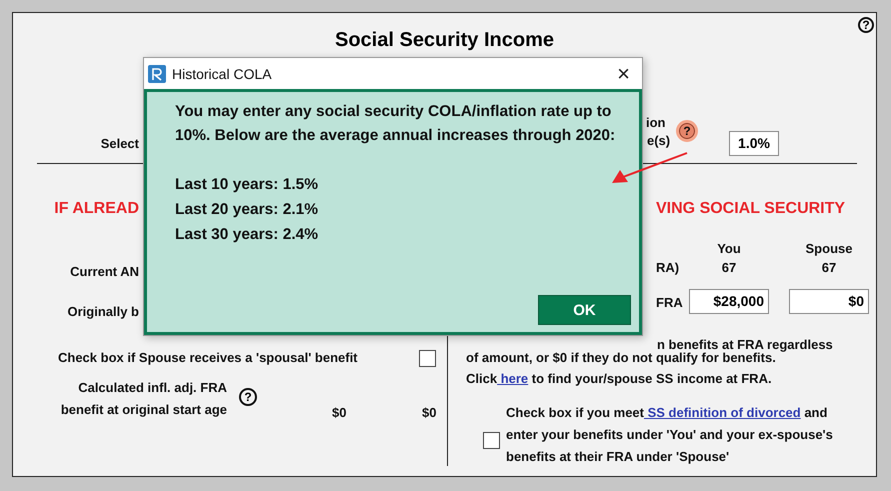 This screenshot has height=491, width=891. I want to click on field-label: e(s), so click(658, 141).